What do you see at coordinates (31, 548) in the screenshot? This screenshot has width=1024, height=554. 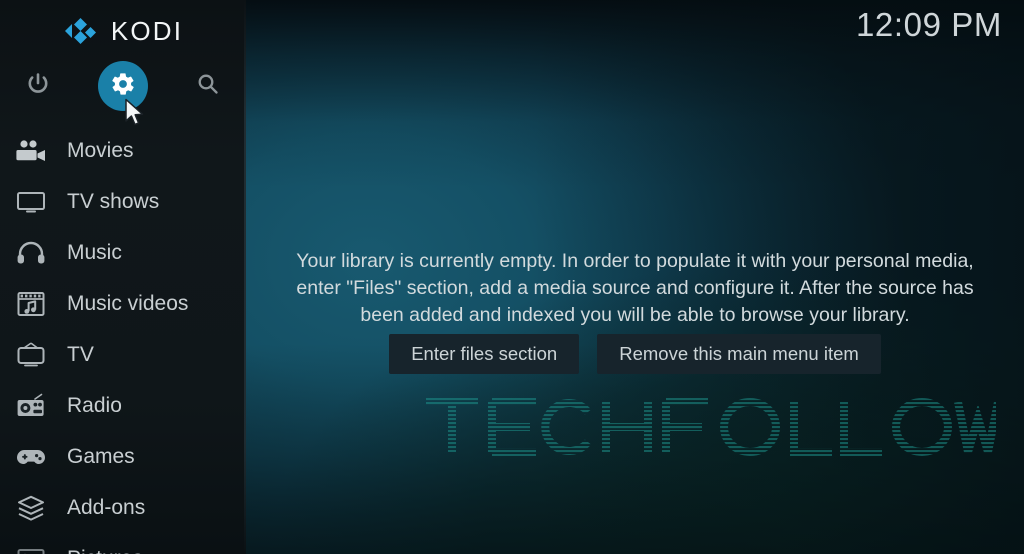 I see `pictures-icon` at bounding box center [31, 548].